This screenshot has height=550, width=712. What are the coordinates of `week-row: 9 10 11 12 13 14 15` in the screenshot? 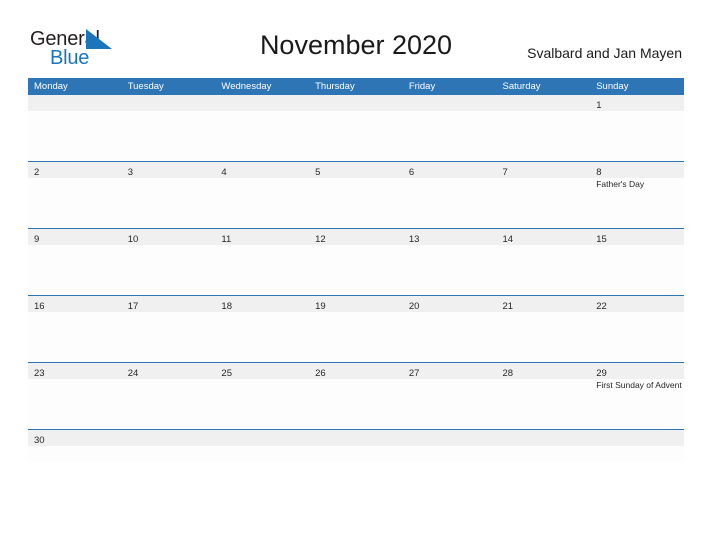 It's located at (356, 261).